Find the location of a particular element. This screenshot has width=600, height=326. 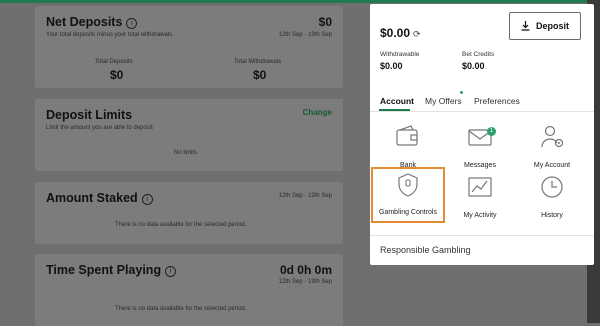

balance-row: $0.00 ⟳ is located at coordinates (400, 33).